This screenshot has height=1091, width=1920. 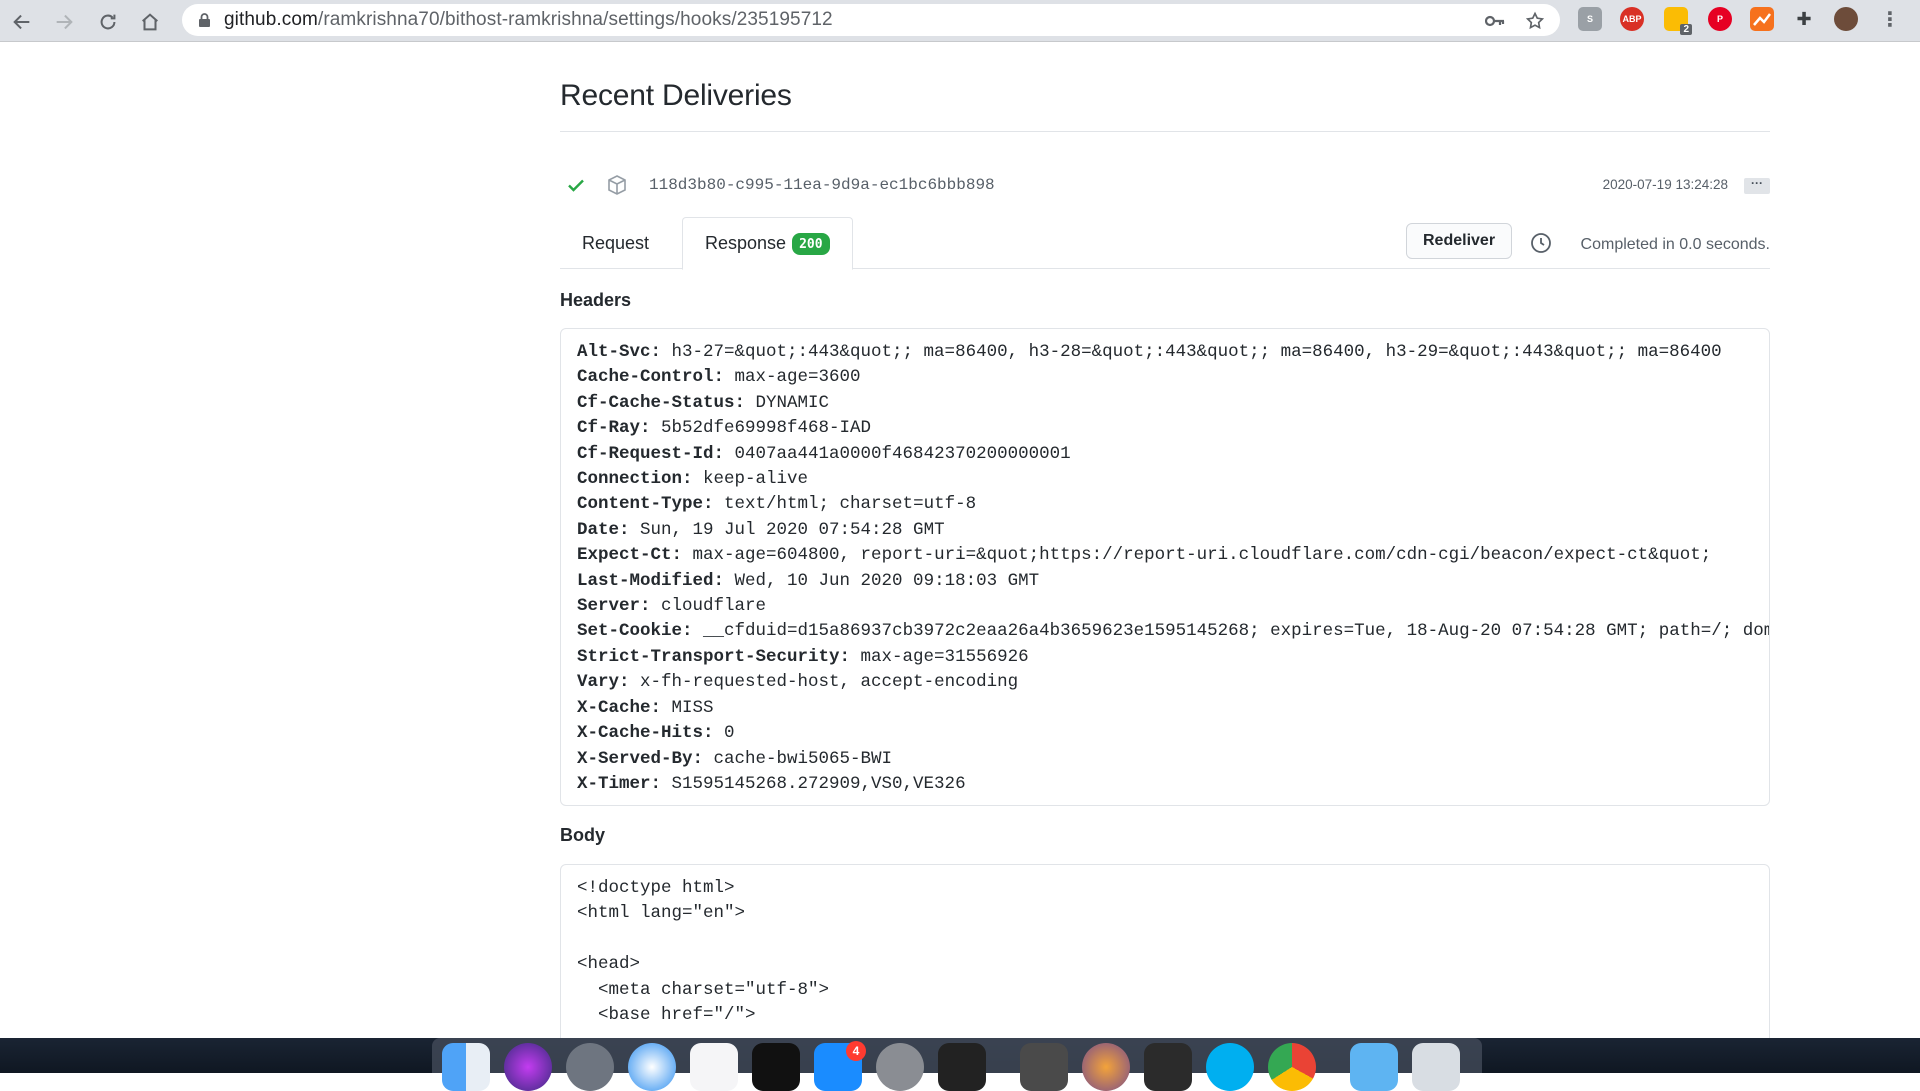 I want to click on notes-ext-icon: 2, so click(x=1678, y=21).